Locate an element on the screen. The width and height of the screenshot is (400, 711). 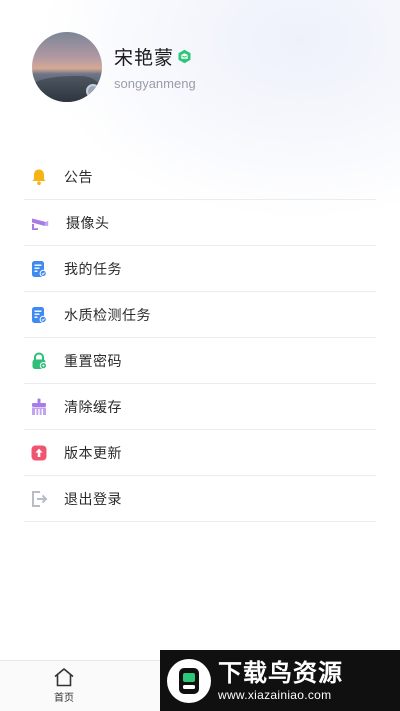
avatar-badge-icon is located at coordinates (93, 91).